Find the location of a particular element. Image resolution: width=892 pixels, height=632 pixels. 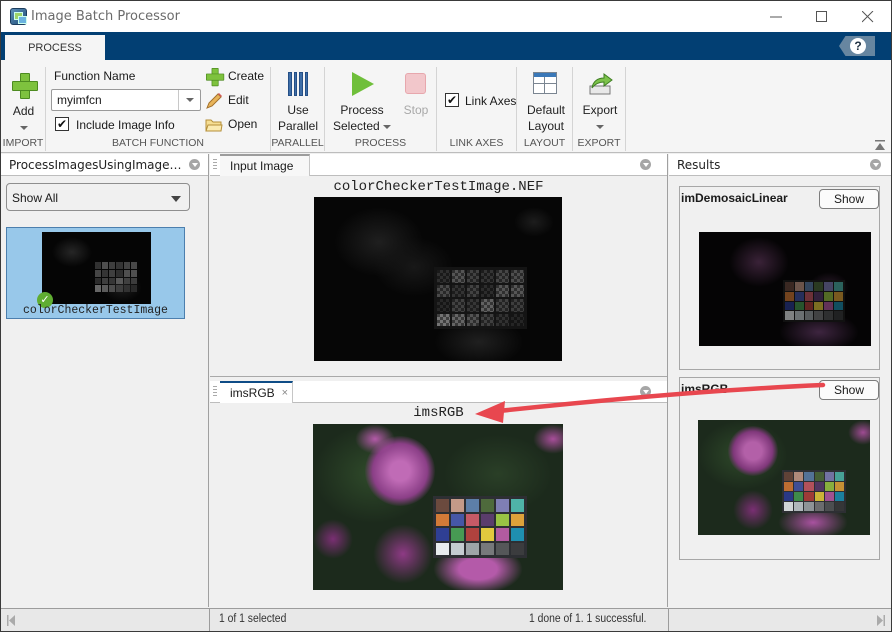

input-image is located at coordinates (438, 279).